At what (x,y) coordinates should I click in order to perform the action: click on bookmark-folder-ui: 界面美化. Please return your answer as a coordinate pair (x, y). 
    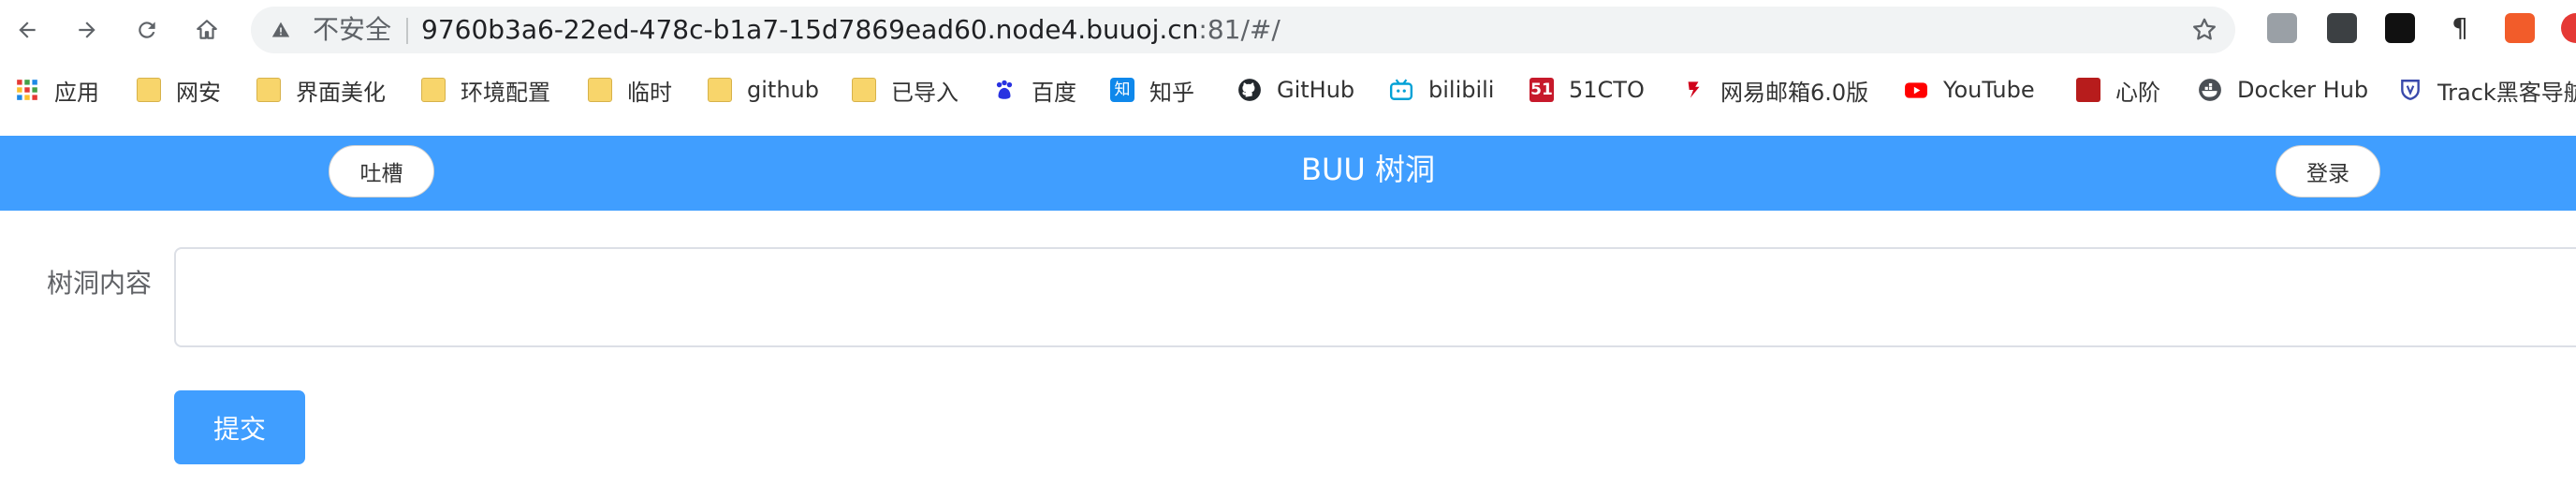
    Looking at the image, I should click on (321, 90).